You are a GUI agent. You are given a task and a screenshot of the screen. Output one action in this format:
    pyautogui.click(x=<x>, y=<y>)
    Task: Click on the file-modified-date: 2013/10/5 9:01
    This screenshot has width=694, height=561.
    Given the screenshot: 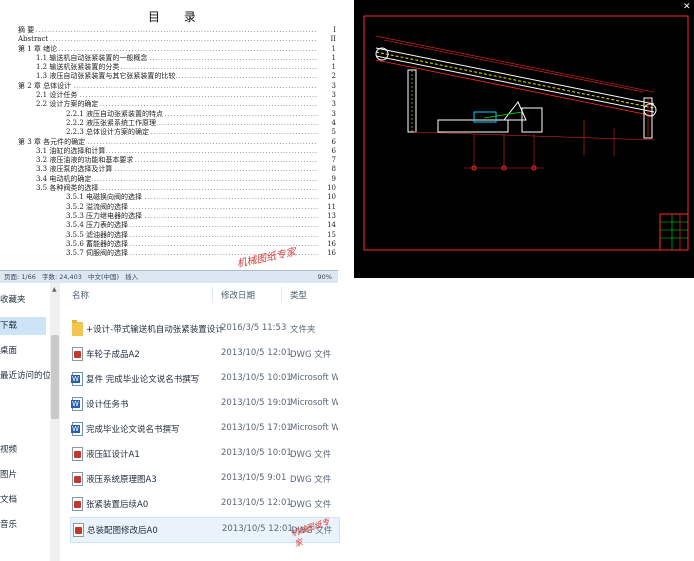 What is the action you would take?
    pyautogui.click(x=254, y=478)
    